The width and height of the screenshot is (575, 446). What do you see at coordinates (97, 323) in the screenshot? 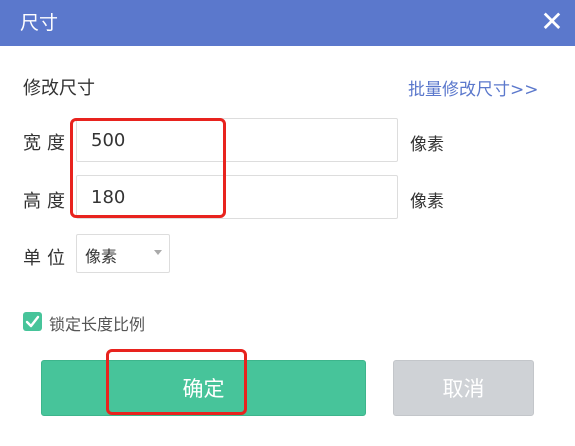
I see `lock-ratio-label: 锁定长度比例` at bounding box center [97, 323].